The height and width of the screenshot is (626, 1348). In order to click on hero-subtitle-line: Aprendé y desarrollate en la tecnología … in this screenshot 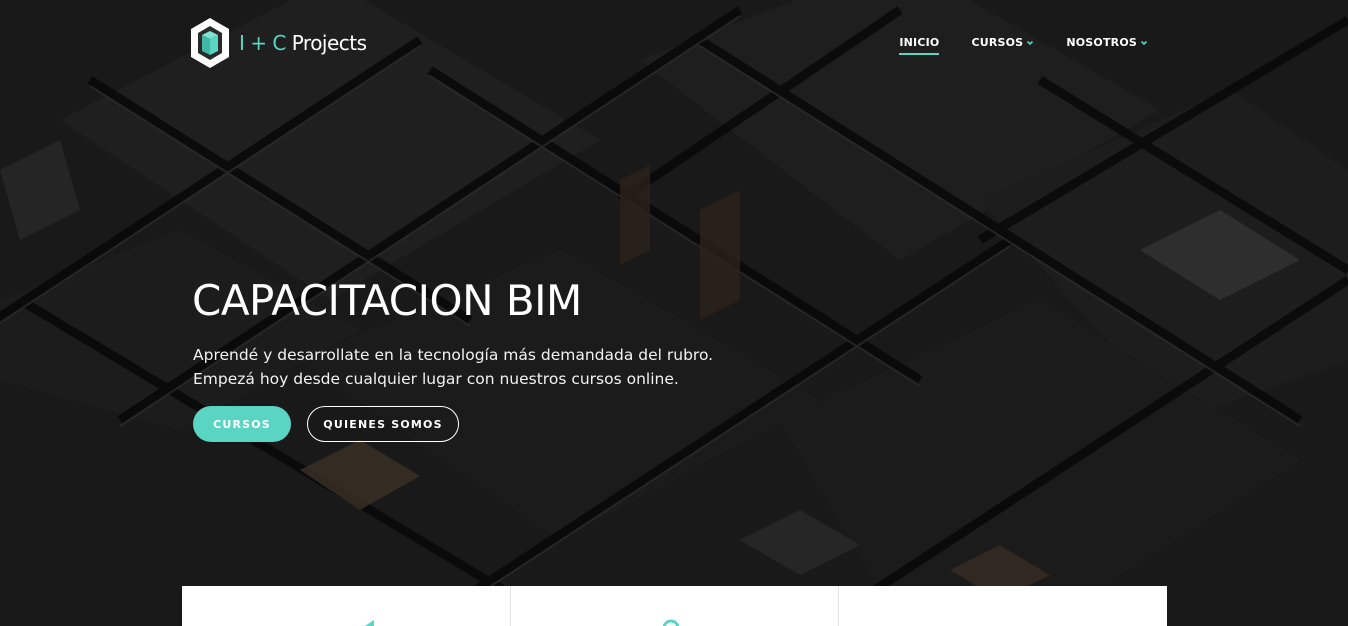, I will do `click(453, 355)`.